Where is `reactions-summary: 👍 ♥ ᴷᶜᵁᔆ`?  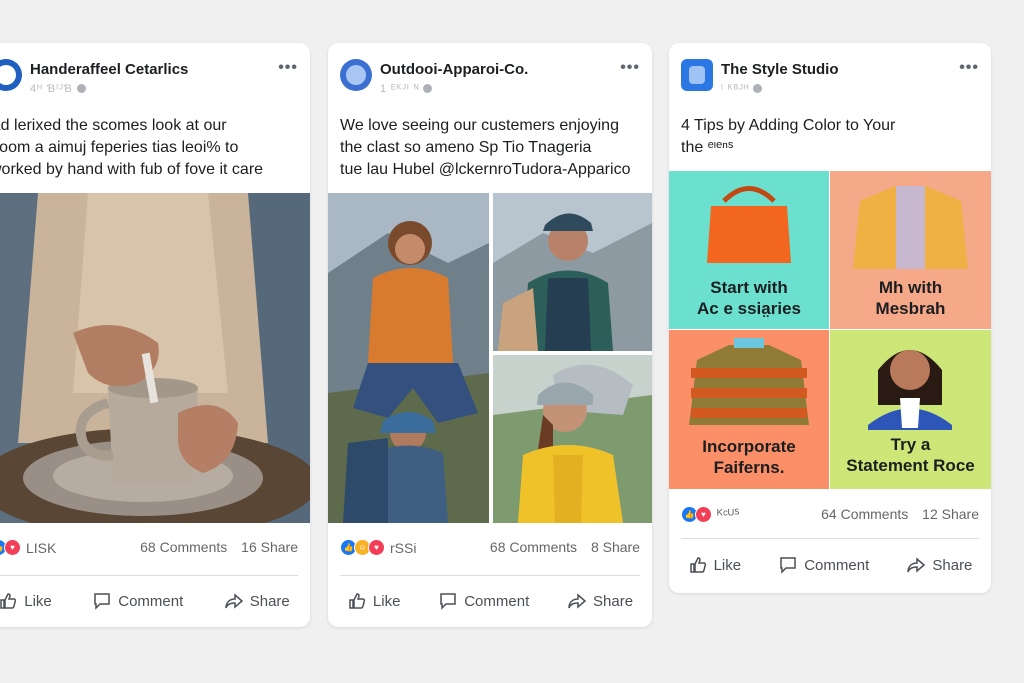 reactions-summary: 👍 ♥ ᴷᶜᵁᔆ is located at coordinates (710, 514).